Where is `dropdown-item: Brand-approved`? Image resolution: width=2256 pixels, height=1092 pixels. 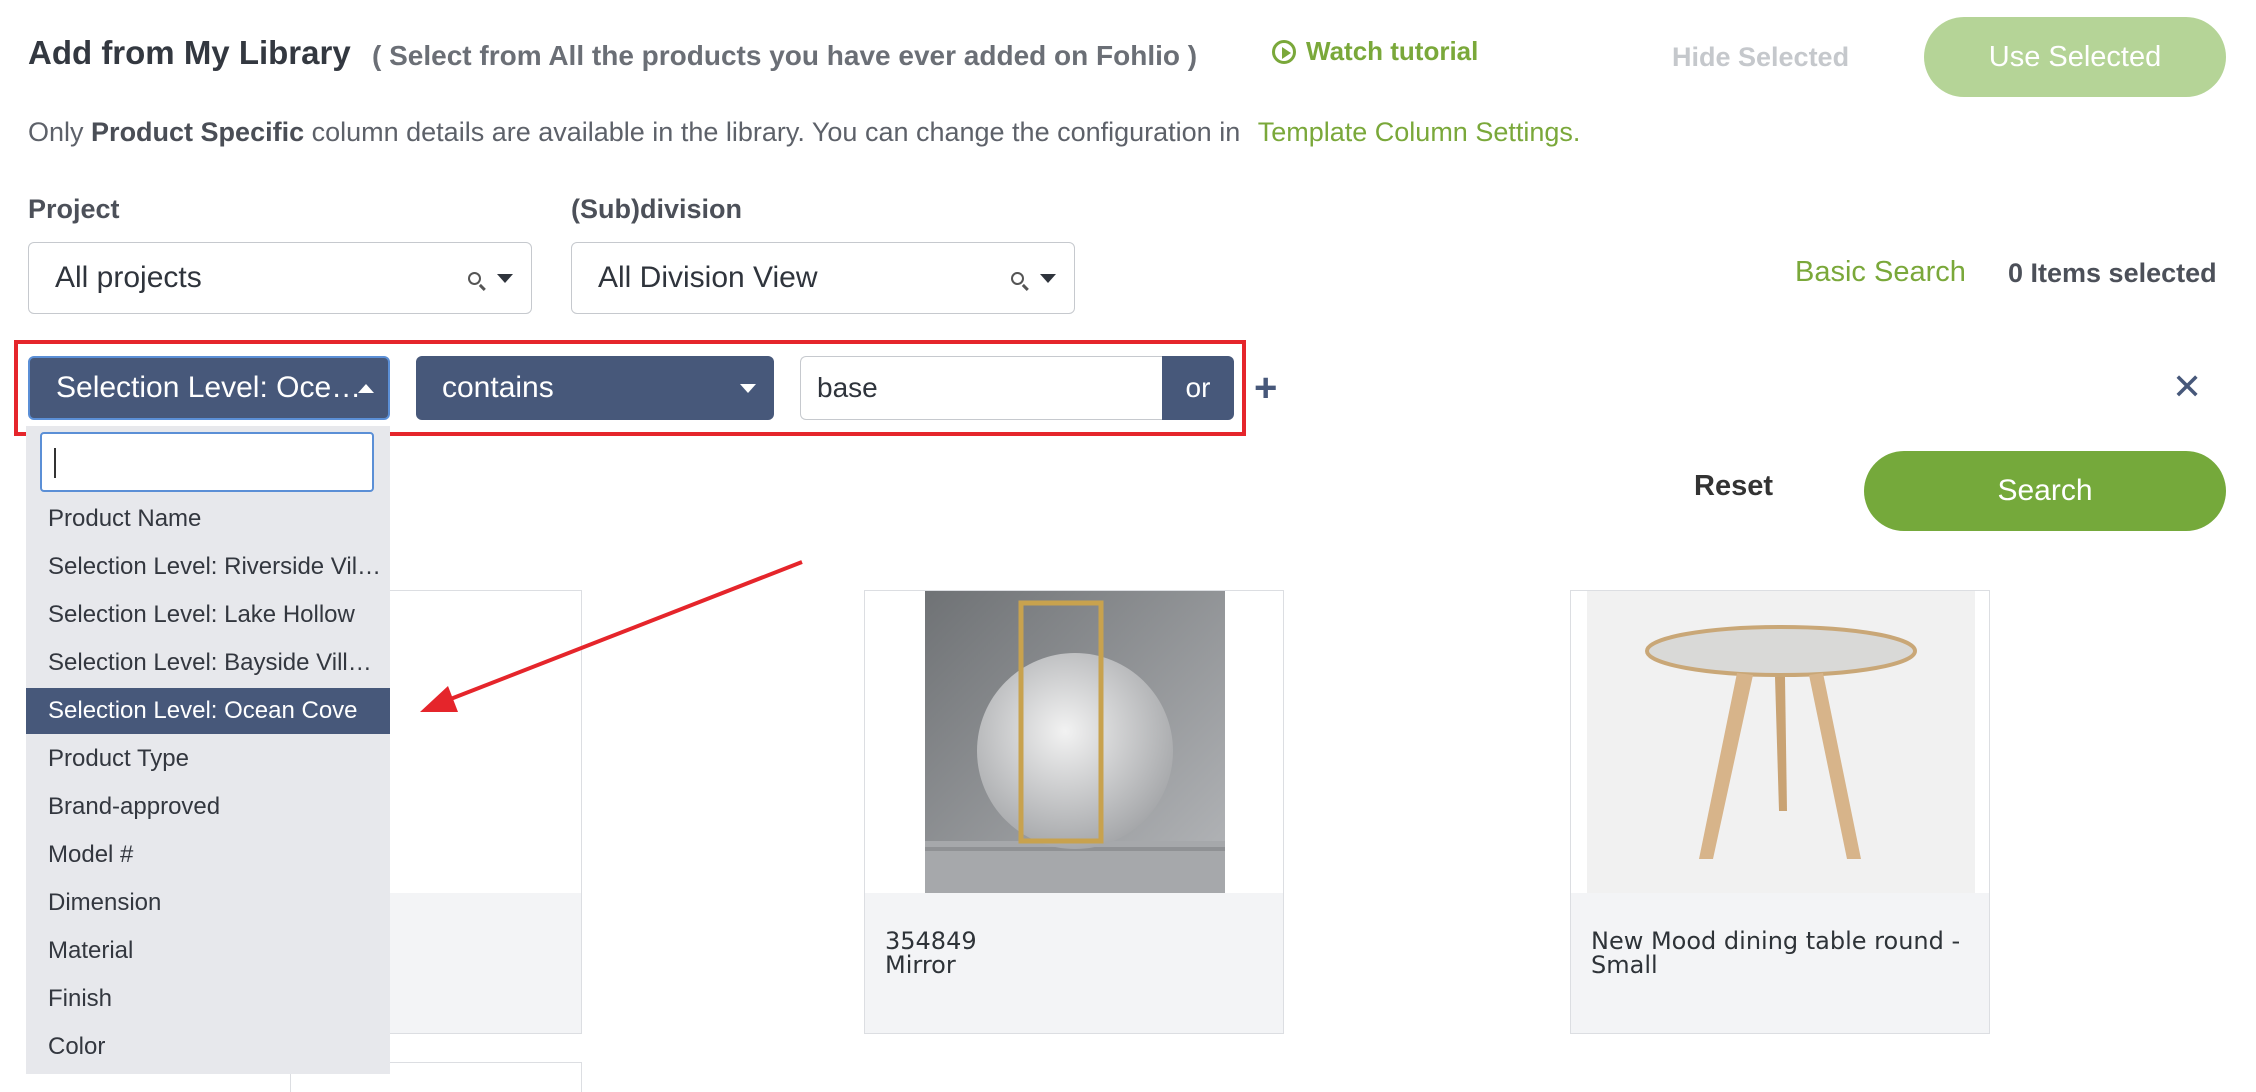 dropdown-item: Brand-approved is located at coordinates (208, 807).